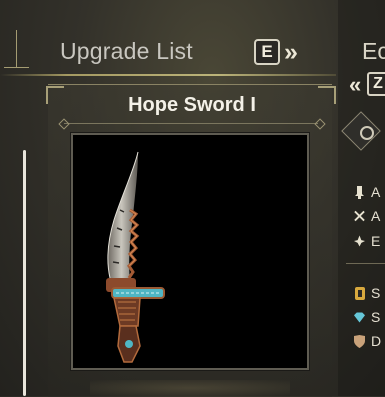 Image resolution: width=385 pixels, height=397 pixels. I want to click on defense-shield-icon, so click(359, 341).